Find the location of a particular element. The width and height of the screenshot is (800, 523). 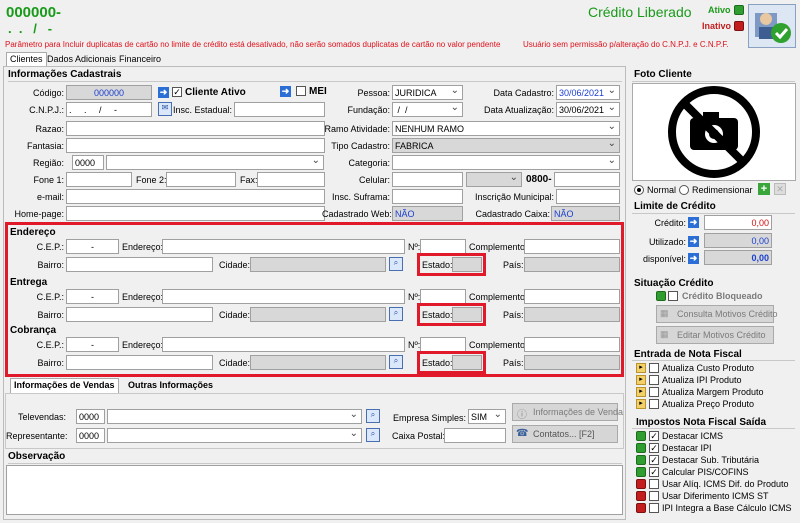

codigo-field: 000000 is located at coordinates (109, 92).